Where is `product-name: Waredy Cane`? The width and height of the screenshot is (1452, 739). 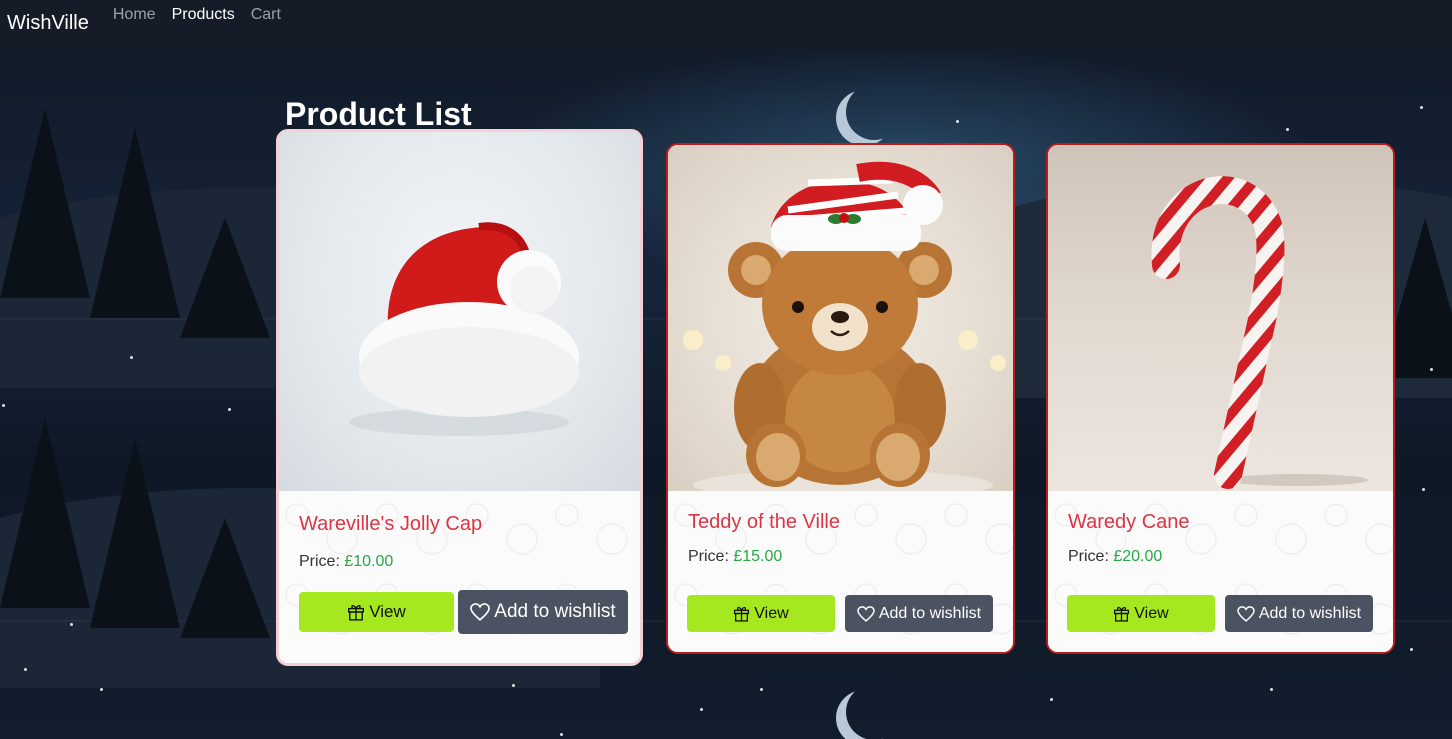 product-name: Waredy Cane is located at coordinates (1129, 522).